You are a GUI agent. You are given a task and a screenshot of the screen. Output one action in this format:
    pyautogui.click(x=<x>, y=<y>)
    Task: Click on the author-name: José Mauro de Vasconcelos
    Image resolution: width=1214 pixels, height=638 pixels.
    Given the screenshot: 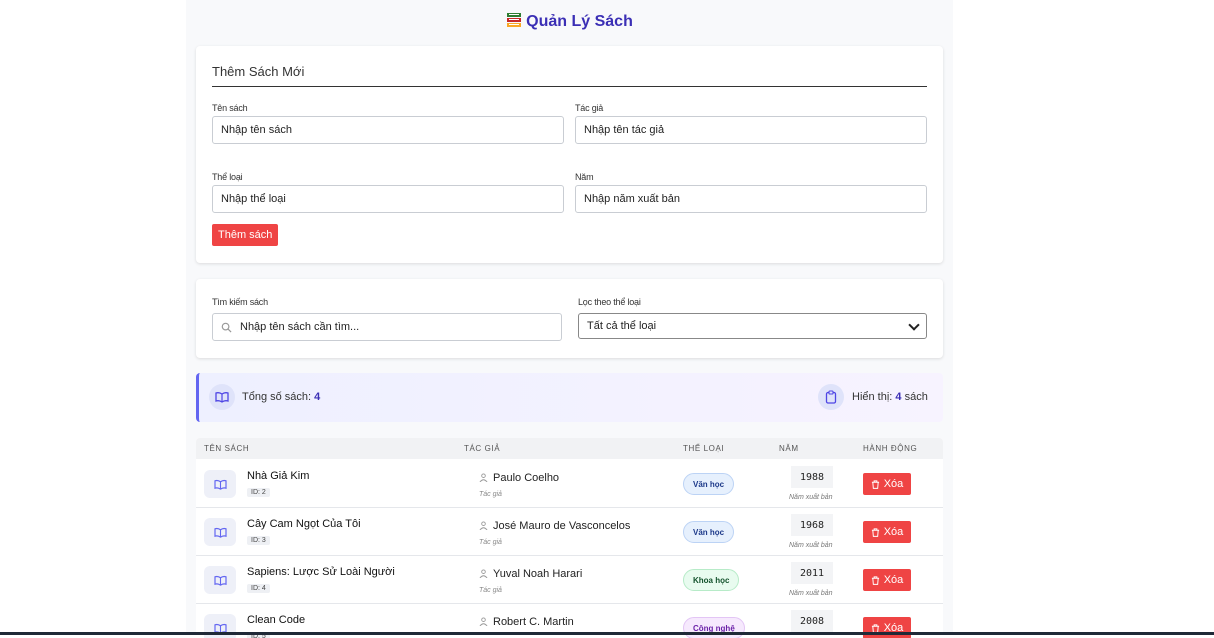 What is the action you would take?
    pyautogui.click(x=562, y=526)
    